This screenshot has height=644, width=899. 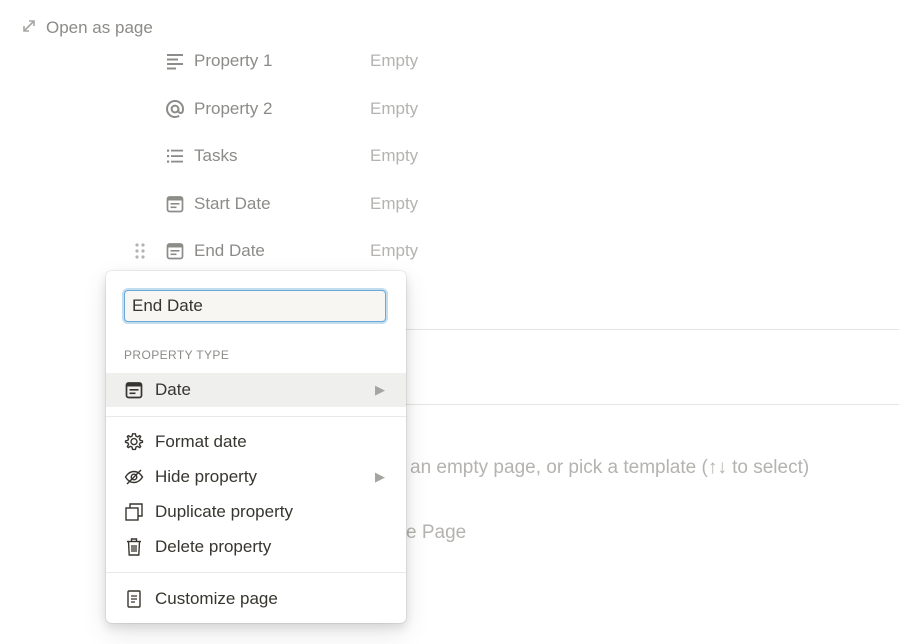 What do you see at coordinates (216, 155) in the screenshot?
I see `property-name: Tasks` at bounding box center [216, 155].